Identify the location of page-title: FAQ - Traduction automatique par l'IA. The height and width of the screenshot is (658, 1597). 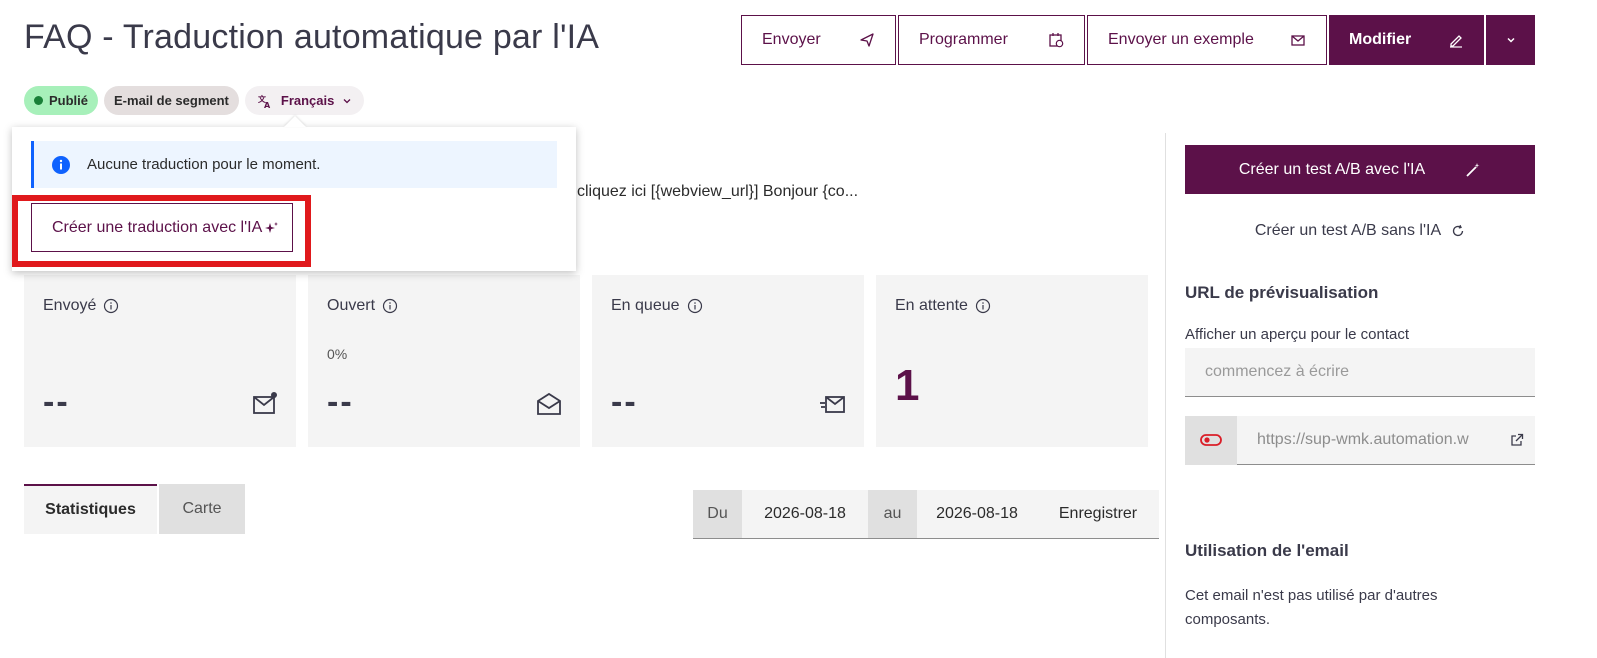
(312, 37).